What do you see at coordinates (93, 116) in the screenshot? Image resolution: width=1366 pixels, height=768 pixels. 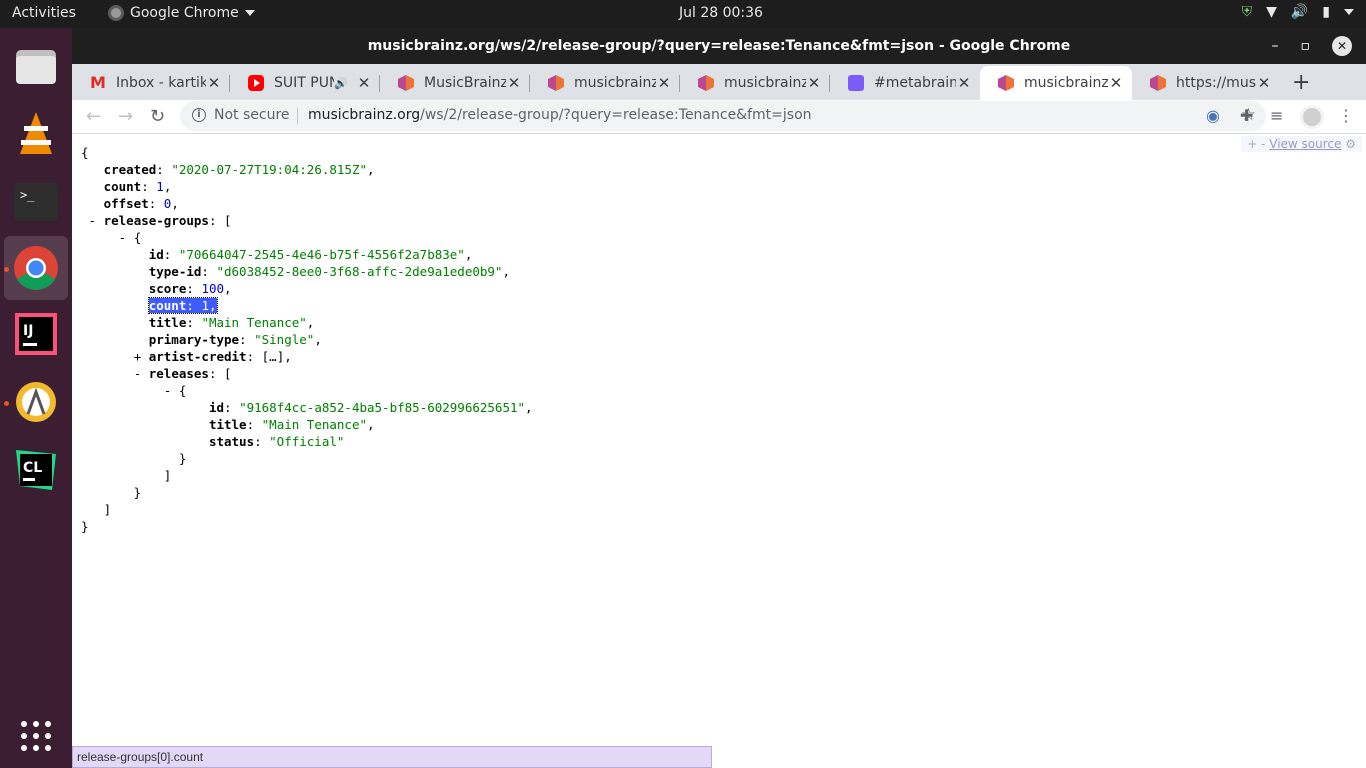 I see `back-button: ←` at bounding box center [93, 116].